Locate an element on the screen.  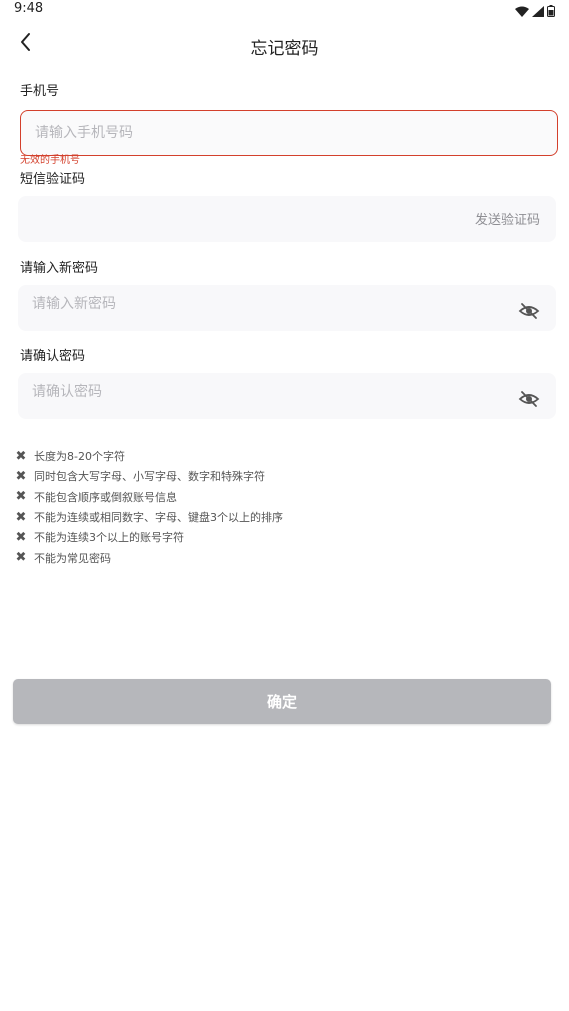
phone-error-text: 无效的手机号 is located at coordinates (50, 160).